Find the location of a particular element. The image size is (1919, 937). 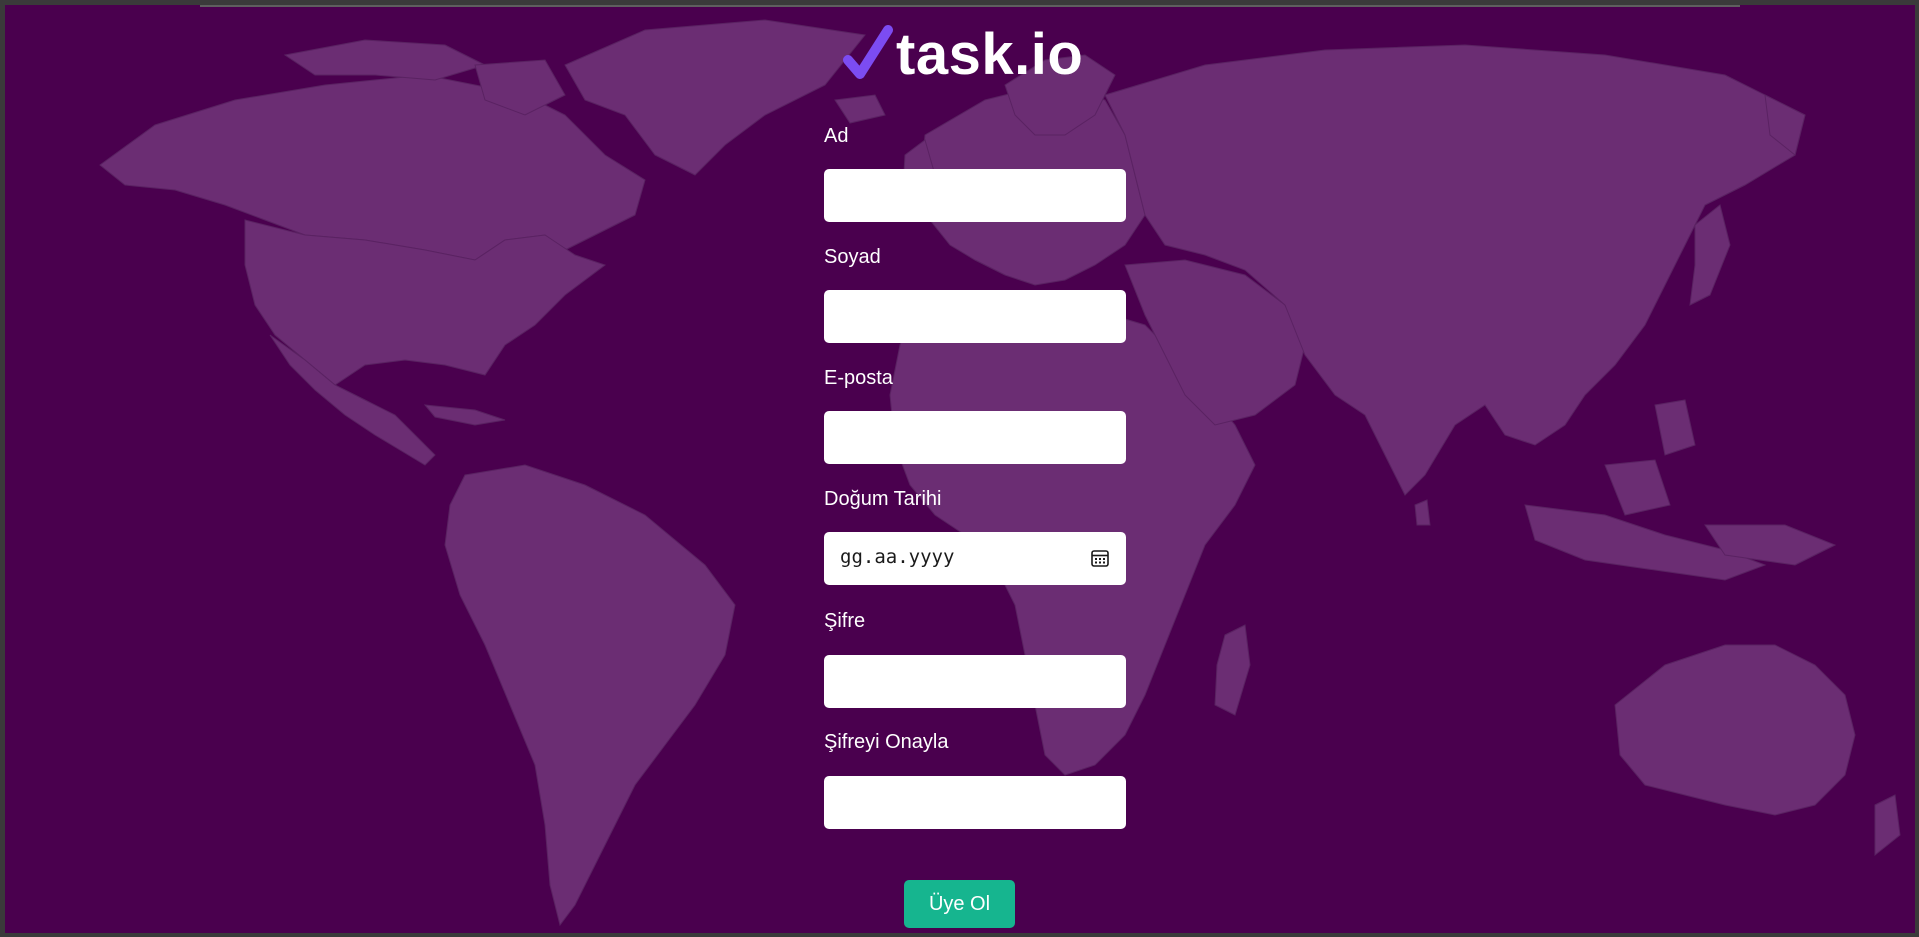

map-south-america is located at coordinates (590, 695).